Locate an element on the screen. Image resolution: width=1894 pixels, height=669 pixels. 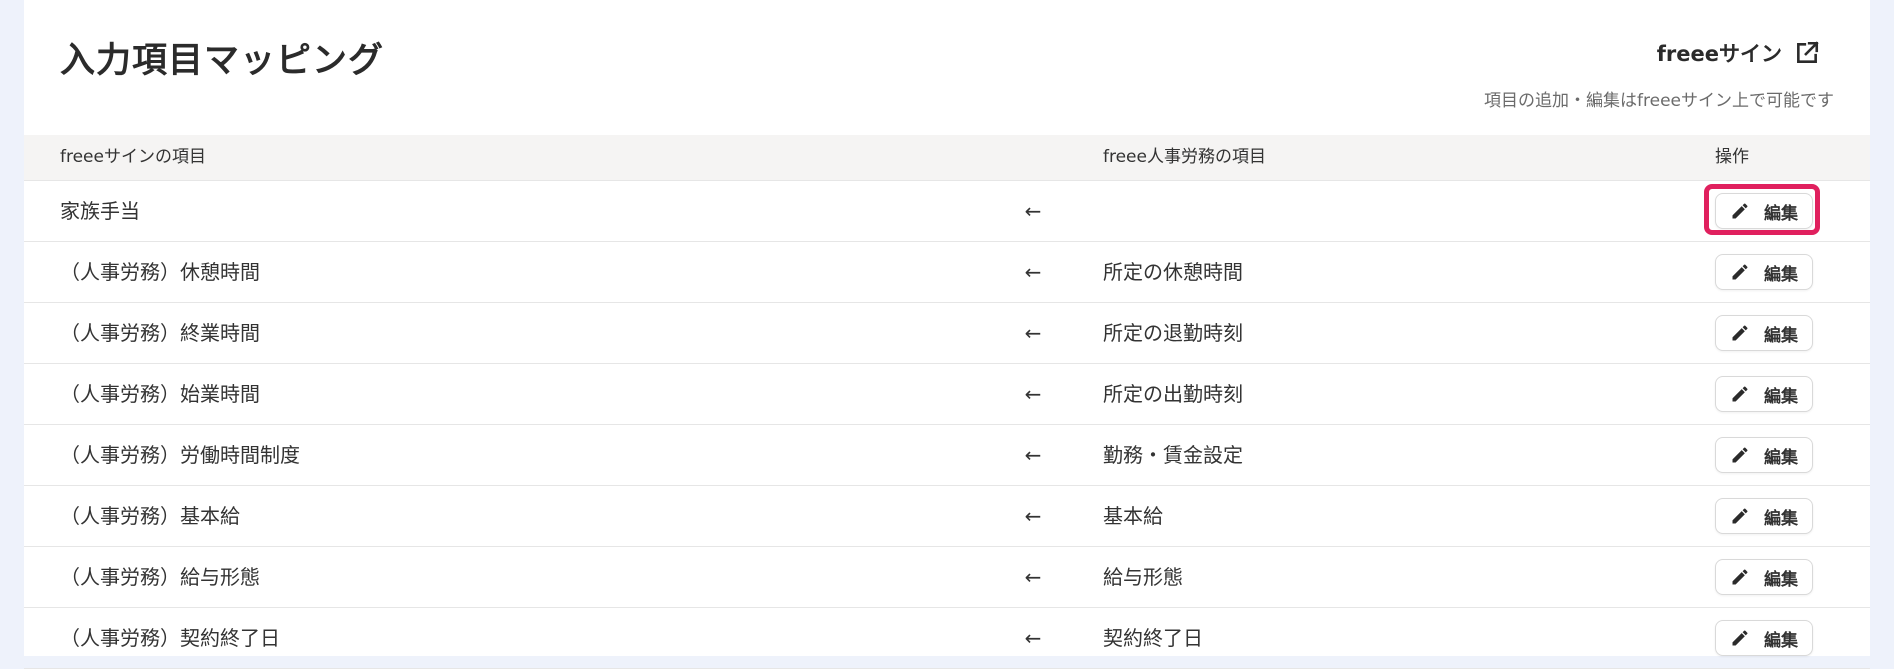
table-header: freeeサインの項目 freee人事労務の項目 操作 is located at coordinates (947, 158).